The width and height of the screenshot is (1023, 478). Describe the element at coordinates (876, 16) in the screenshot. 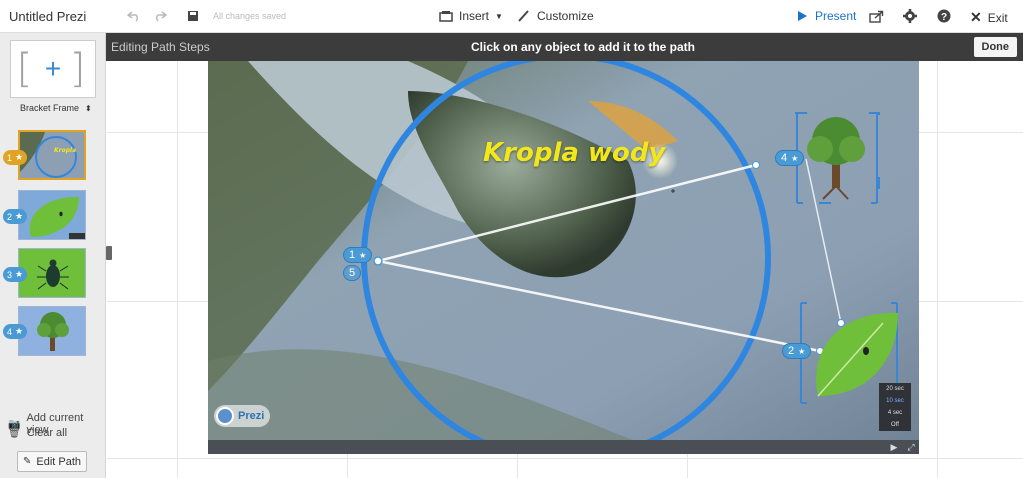

I see `share-icon` at that location.